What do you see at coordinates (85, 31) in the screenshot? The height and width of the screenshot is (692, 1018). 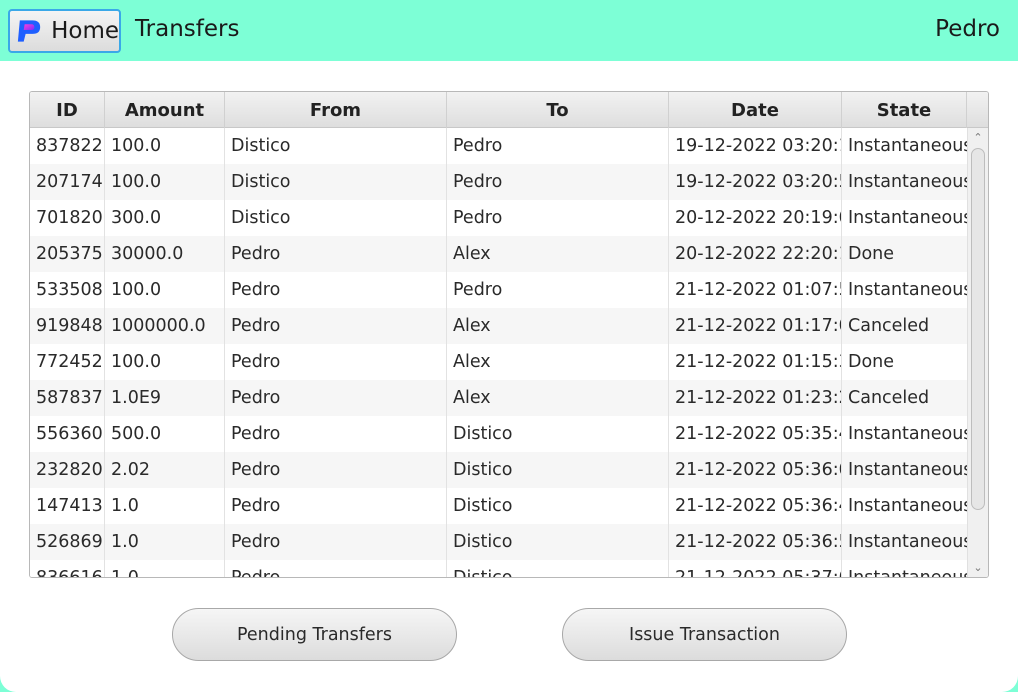 I see `home-label: Home` at bounding box center [85, 31].